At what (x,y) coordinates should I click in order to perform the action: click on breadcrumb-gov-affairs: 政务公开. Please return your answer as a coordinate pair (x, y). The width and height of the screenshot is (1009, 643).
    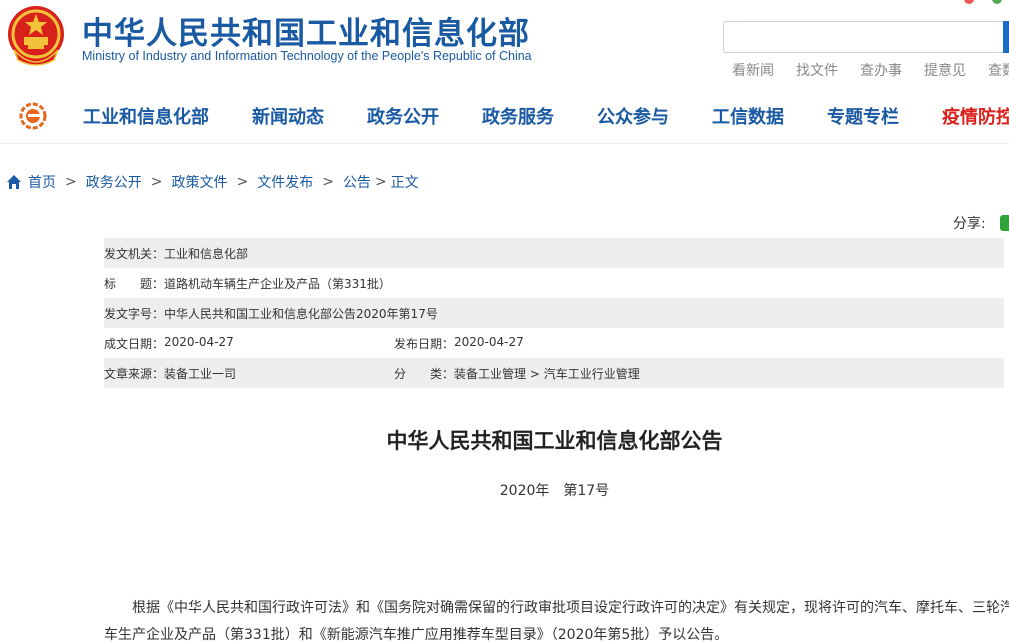
    Looking at the image, I should click on (114, 182).